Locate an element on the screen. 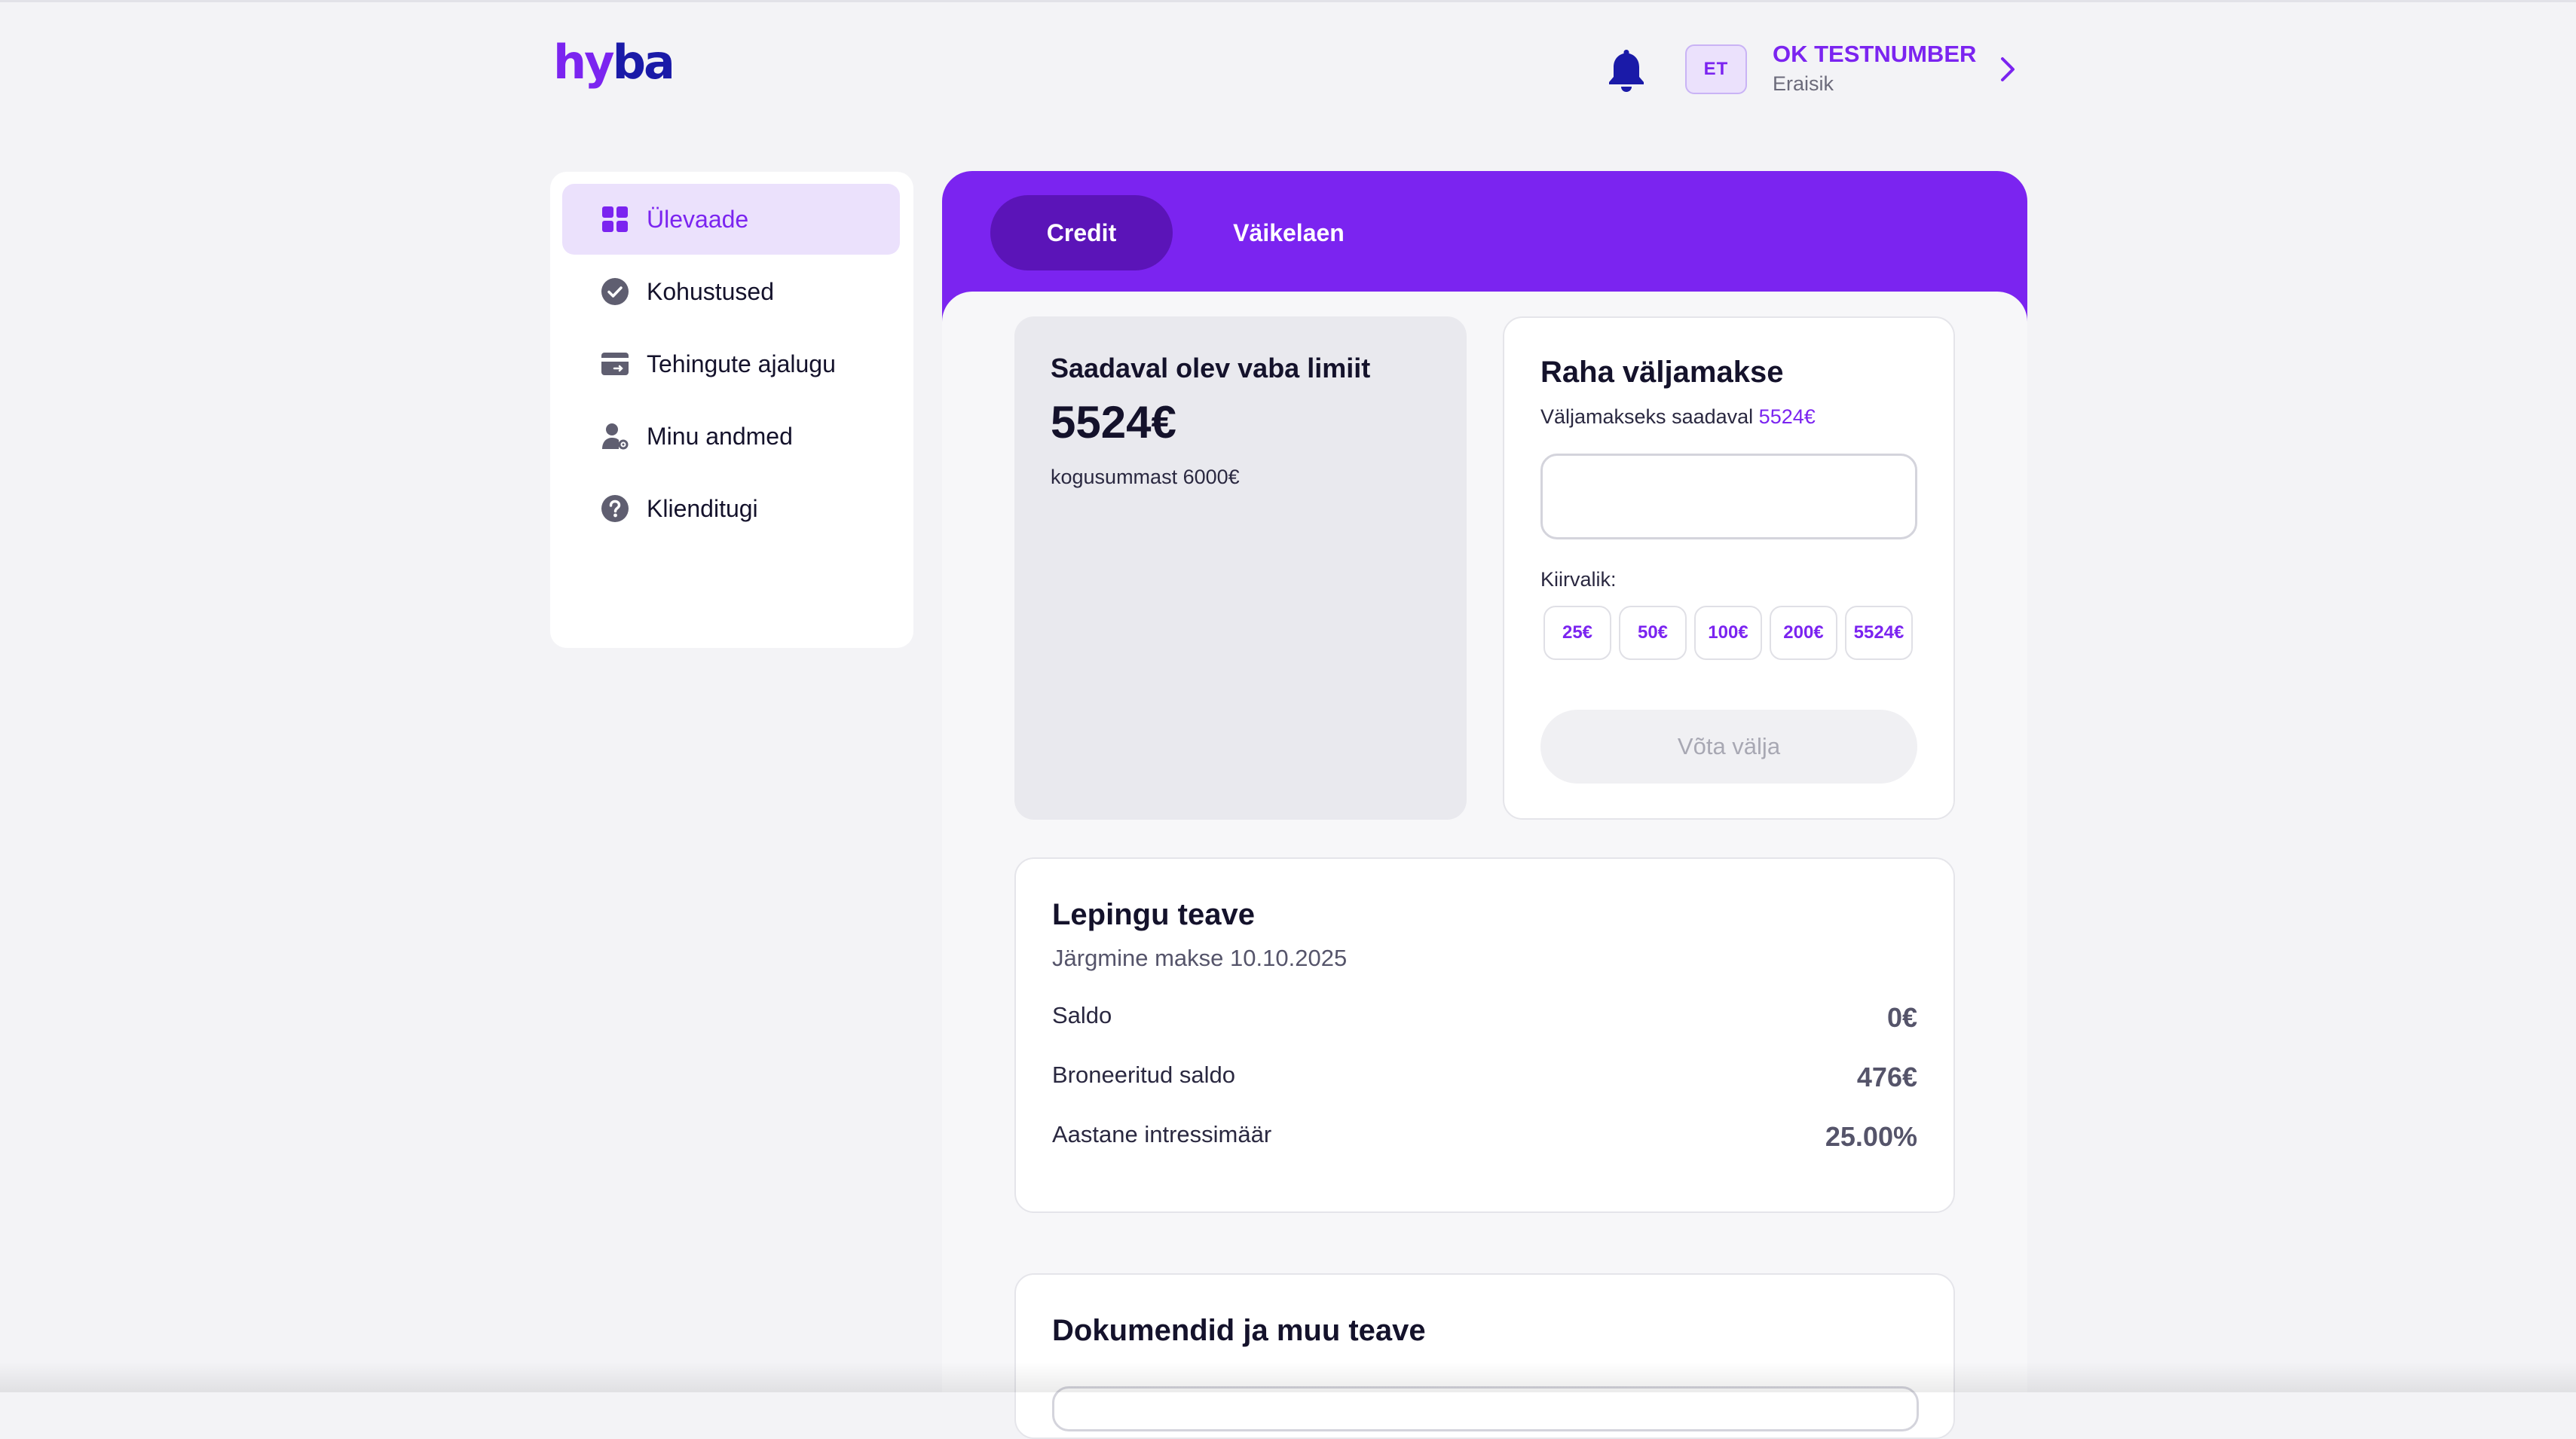 The height and width of the screenshot is (1439, 2576). documents-item is located at coordinates (1485, 1408).